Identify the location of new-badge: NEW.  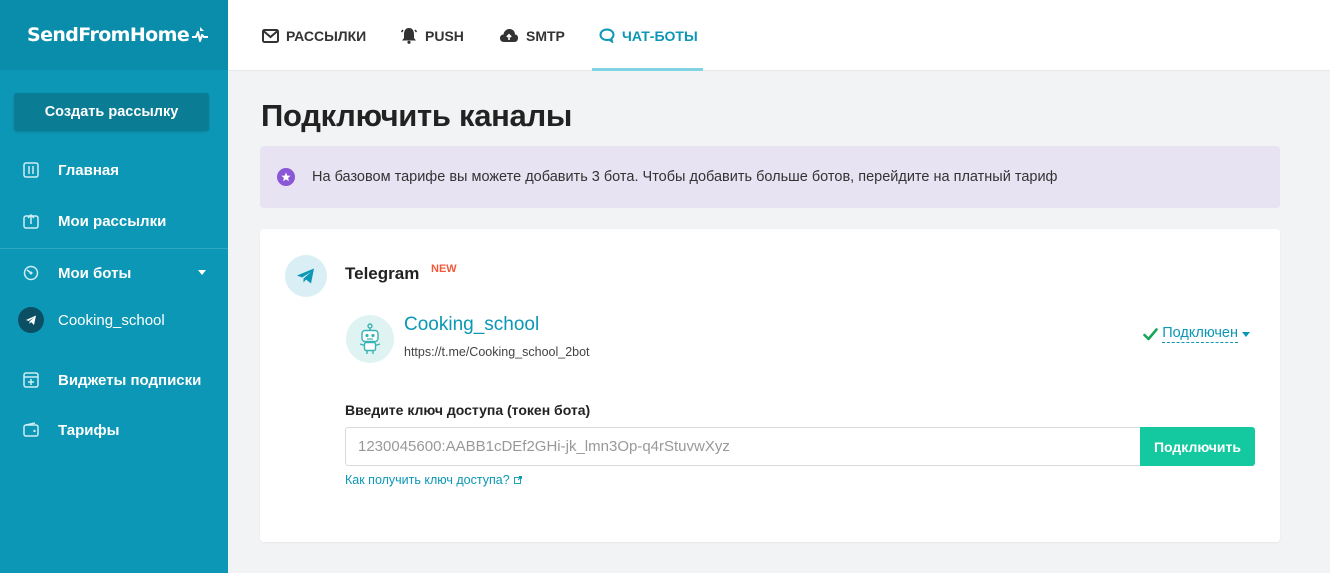
(444, 269).